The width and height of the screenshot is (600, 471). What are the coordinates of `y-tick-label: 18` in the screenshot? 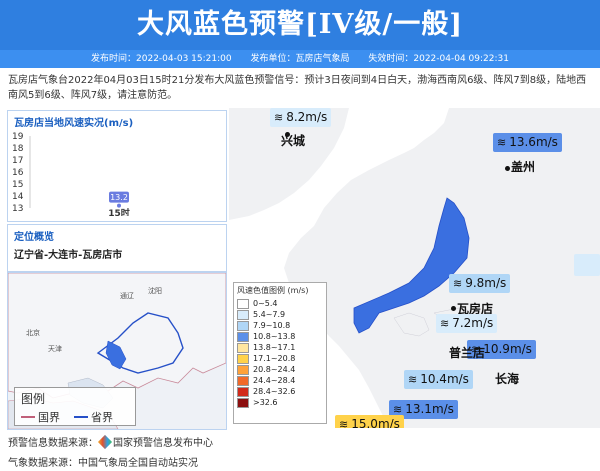 It's located at (18, 149).